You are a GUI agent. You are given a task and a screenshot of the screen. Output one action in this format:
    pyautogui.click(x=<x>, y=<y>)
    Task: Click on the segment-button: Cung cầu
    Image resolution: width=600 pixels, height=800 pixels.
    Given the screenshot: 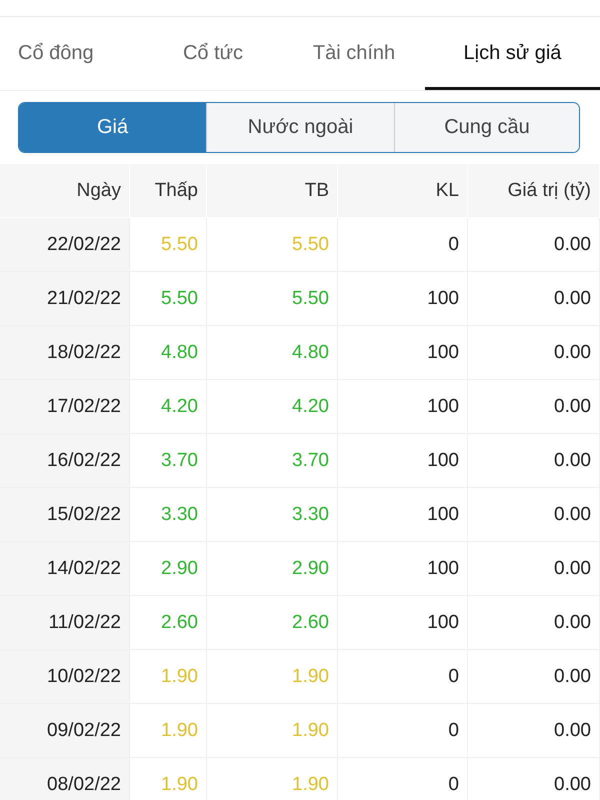 What is the action you would take?
    pyautogui.click(x=486, y=127)
    